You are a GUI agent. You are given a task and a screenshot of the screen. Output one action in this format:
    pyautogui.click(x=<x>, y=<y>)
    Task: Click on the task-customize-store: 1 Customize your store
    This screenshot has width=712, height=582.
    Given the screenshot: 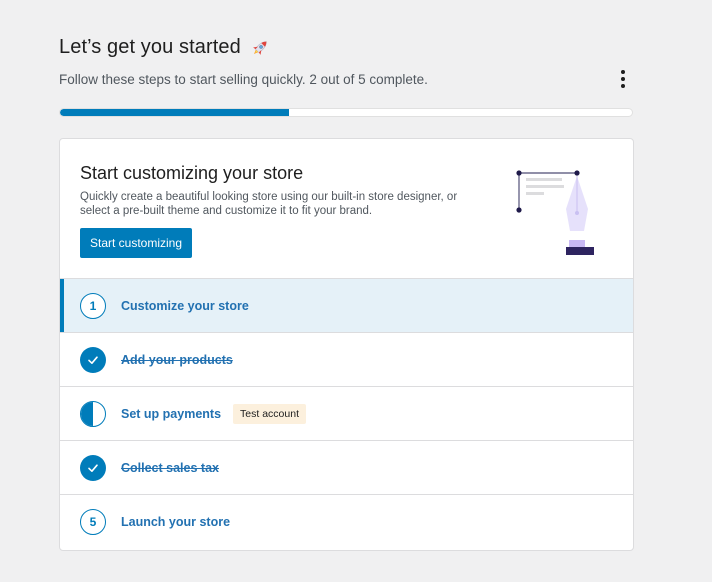 What is the action you would take?
    pyautogui.click(x=346, y=305)
    